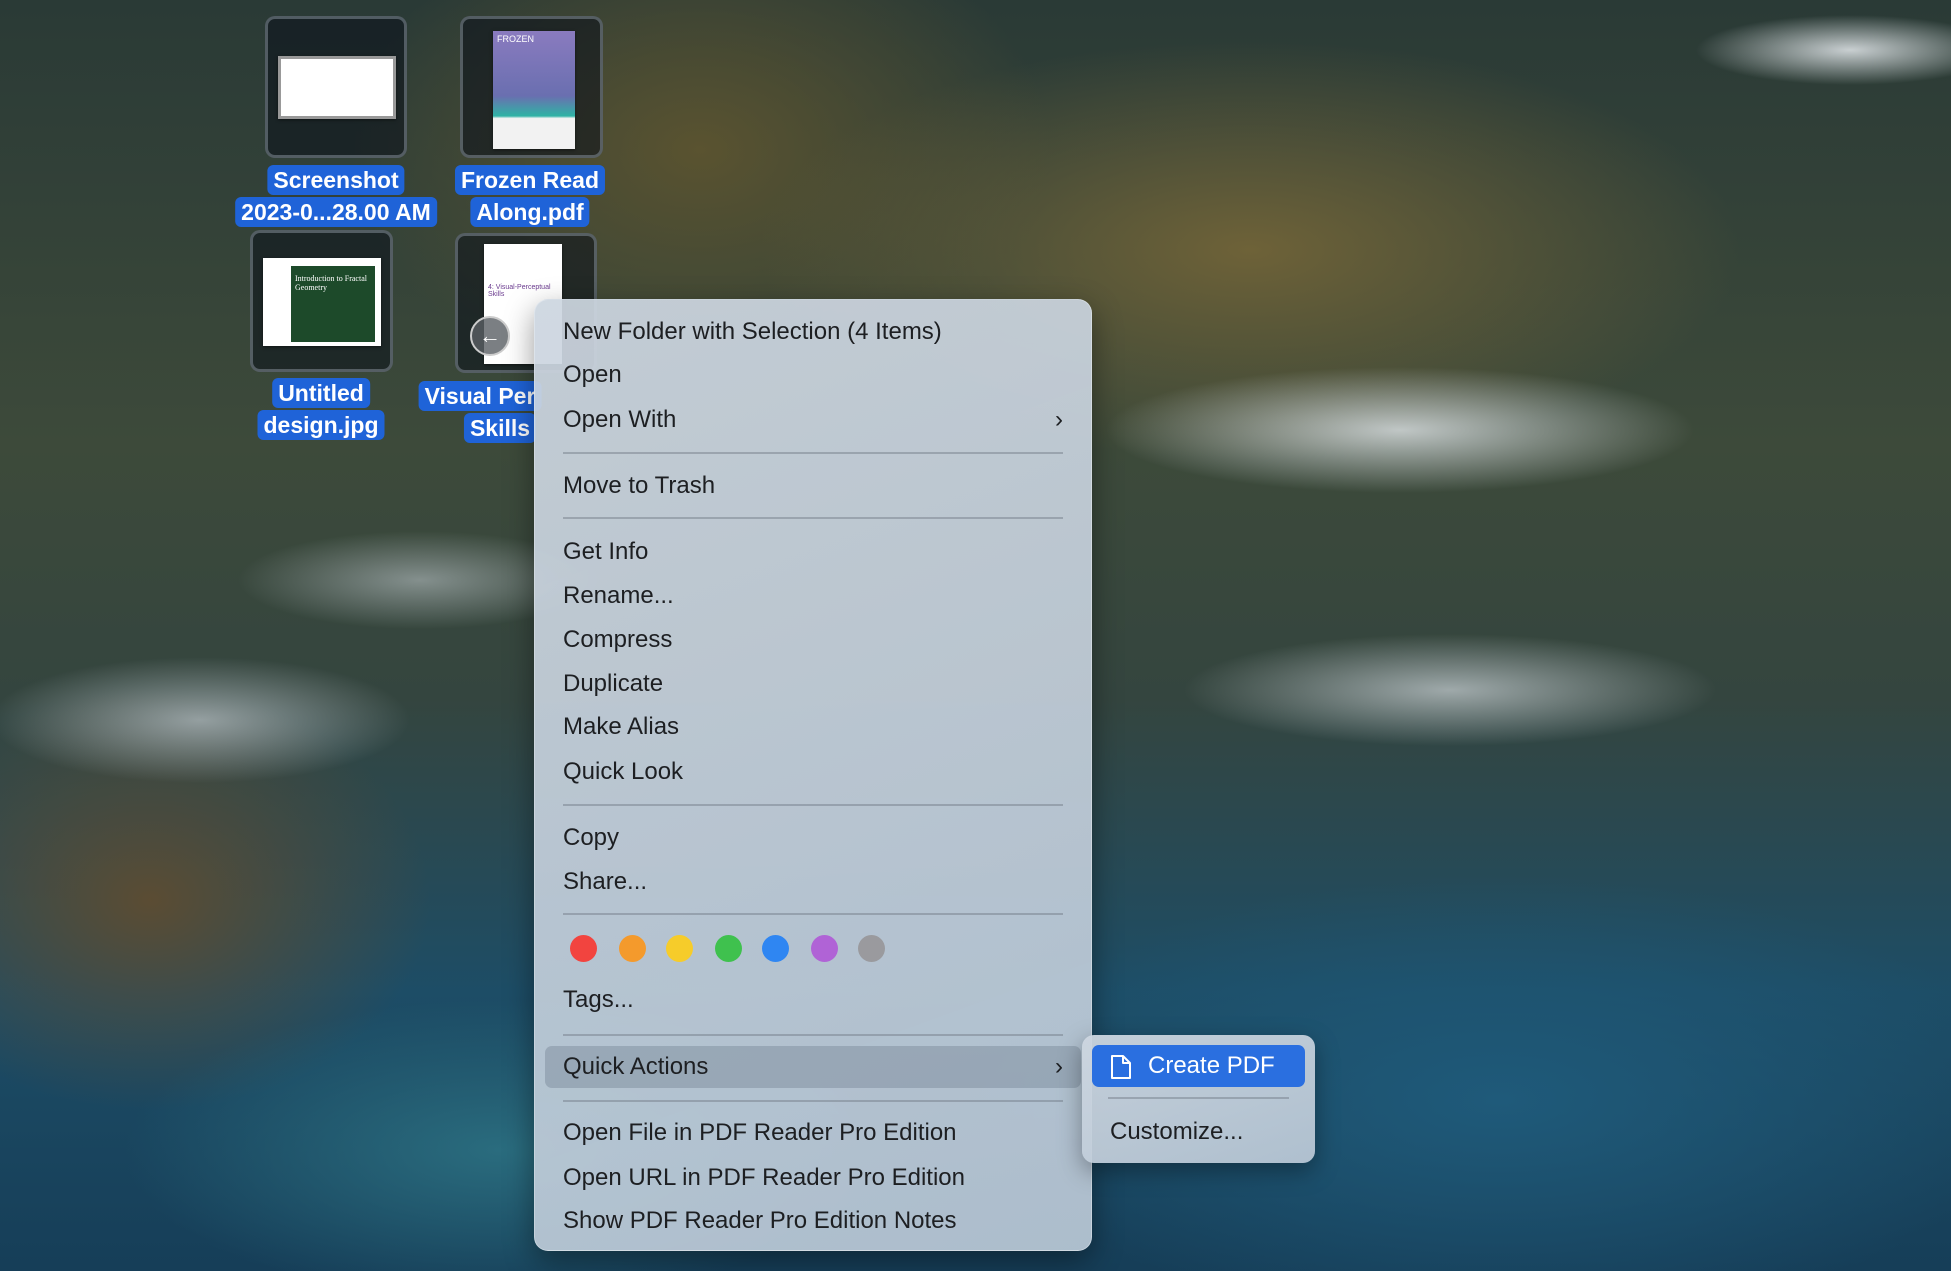 This screenshot has width=1951, height=1271. I want to click on menu-item-label: Open With, so click(620, 419).